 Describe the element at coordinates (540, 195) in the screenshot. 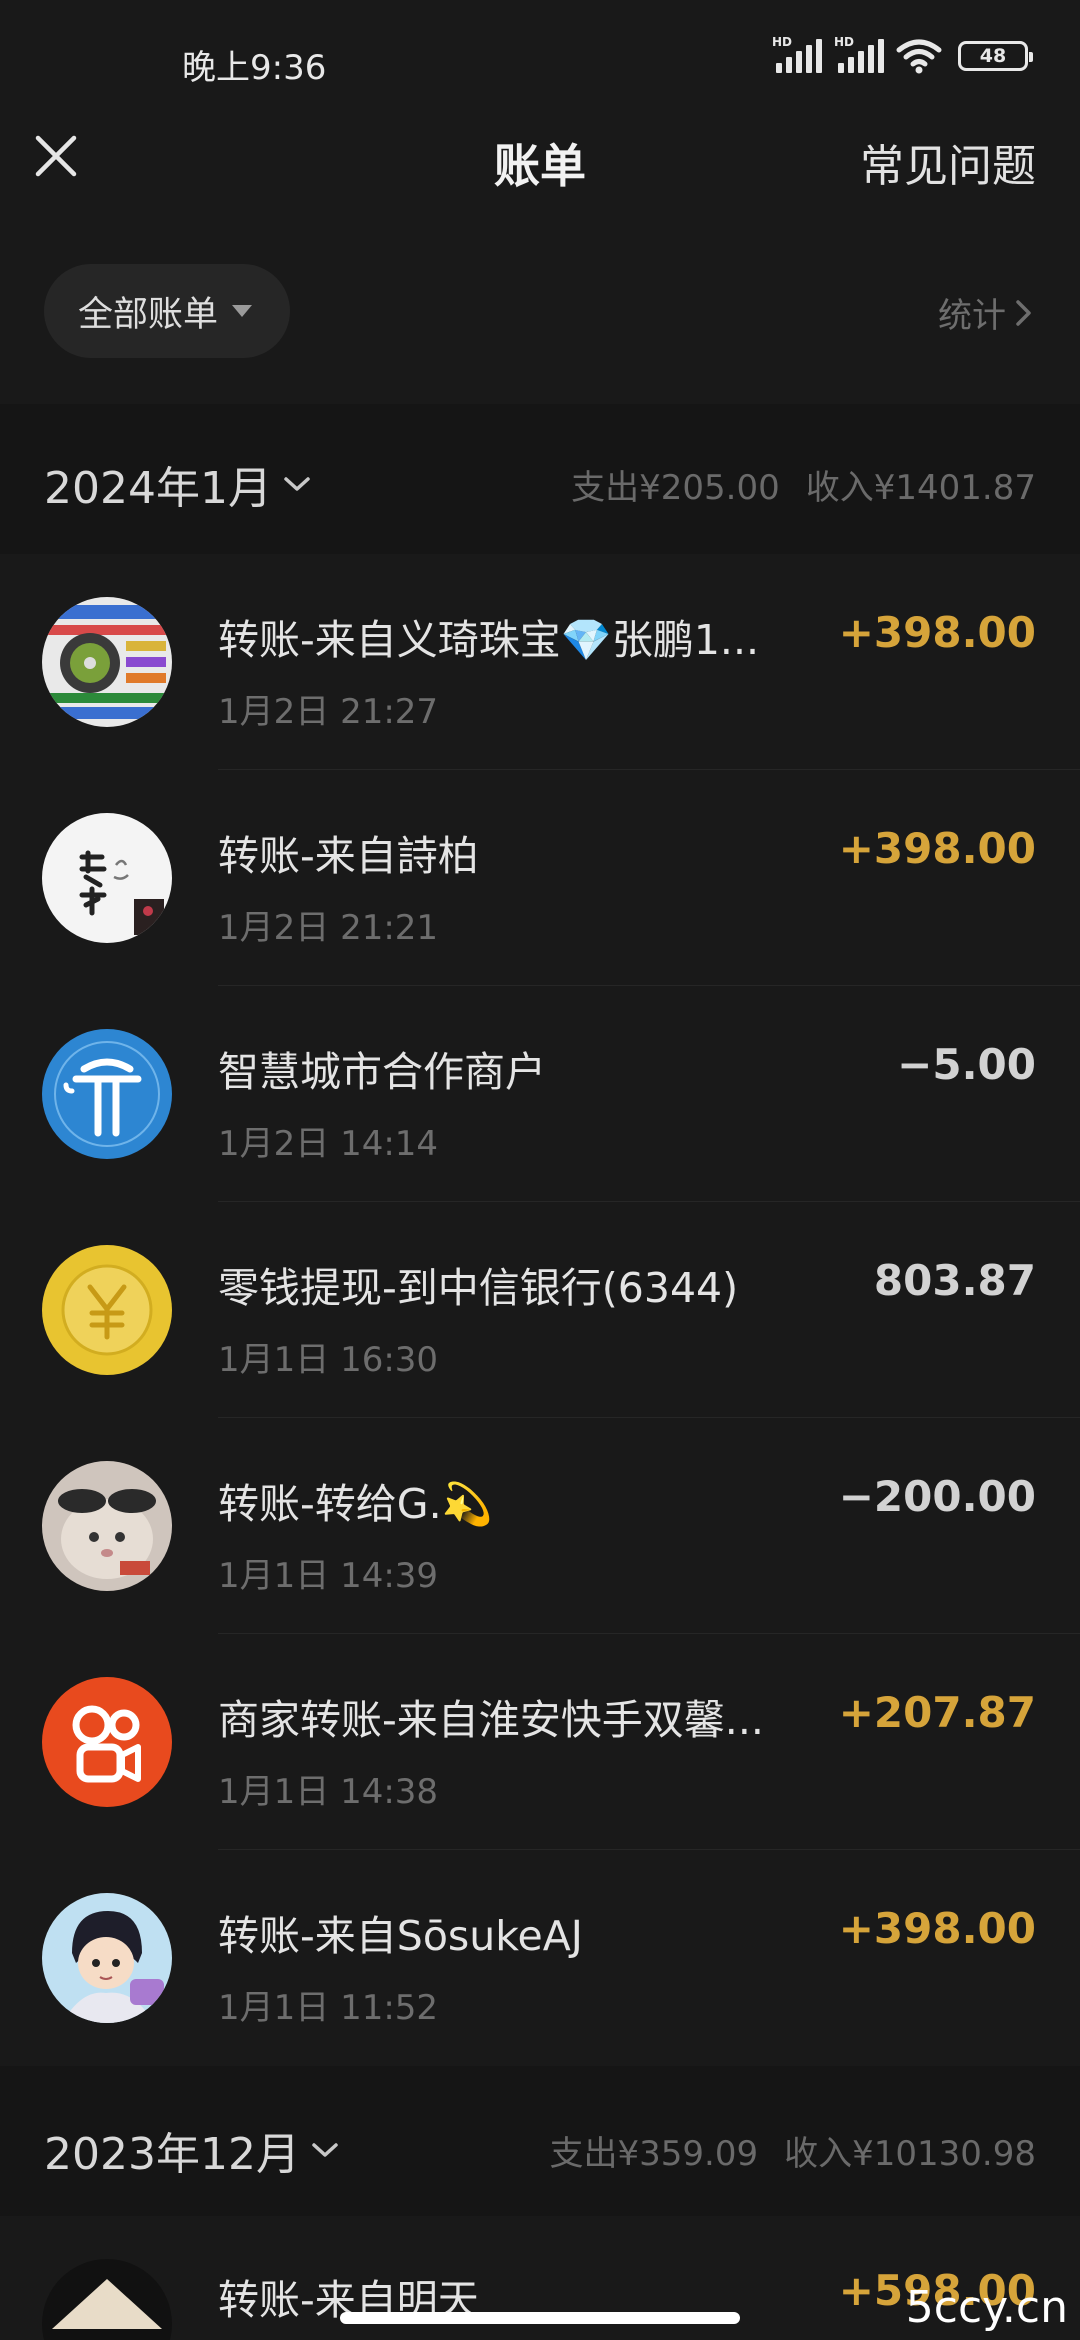

I see `nav-bar: 账单 常见问题` at that location.